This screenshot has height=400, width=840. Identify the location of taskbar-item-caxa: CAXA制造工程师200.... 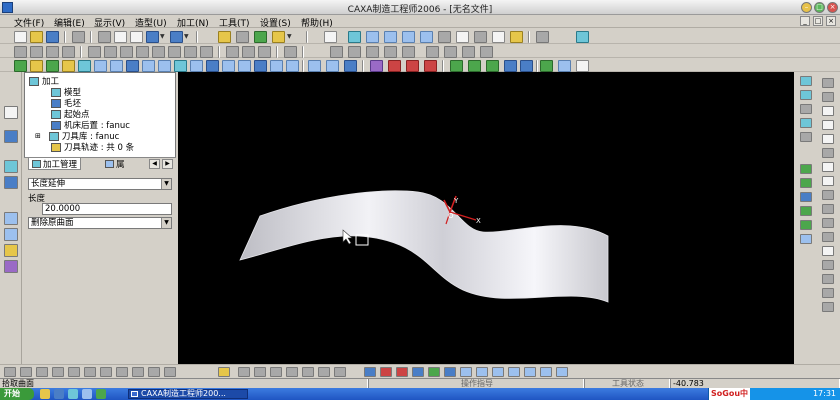
(188, 394).